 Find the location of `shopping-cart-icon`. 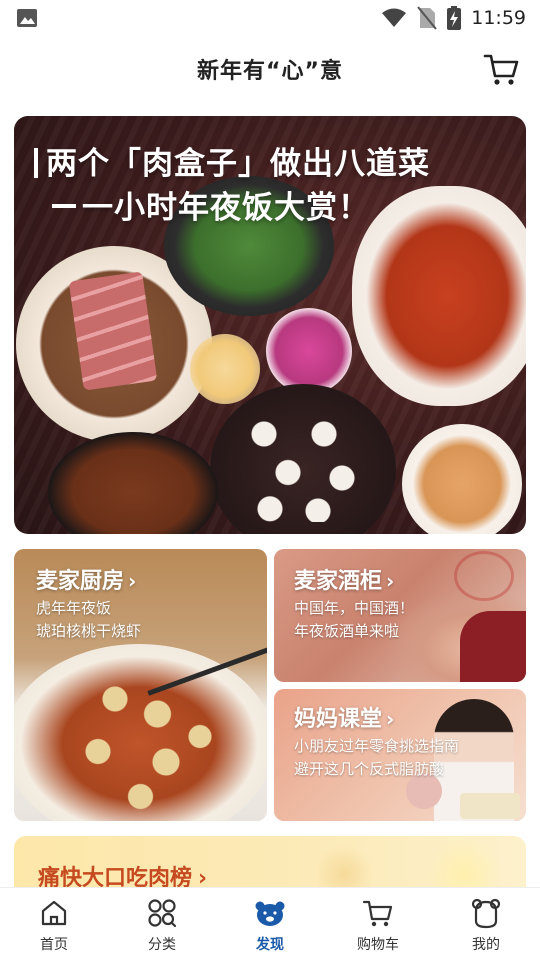

shopping-cart-icon is located at coordinates (501, 69).